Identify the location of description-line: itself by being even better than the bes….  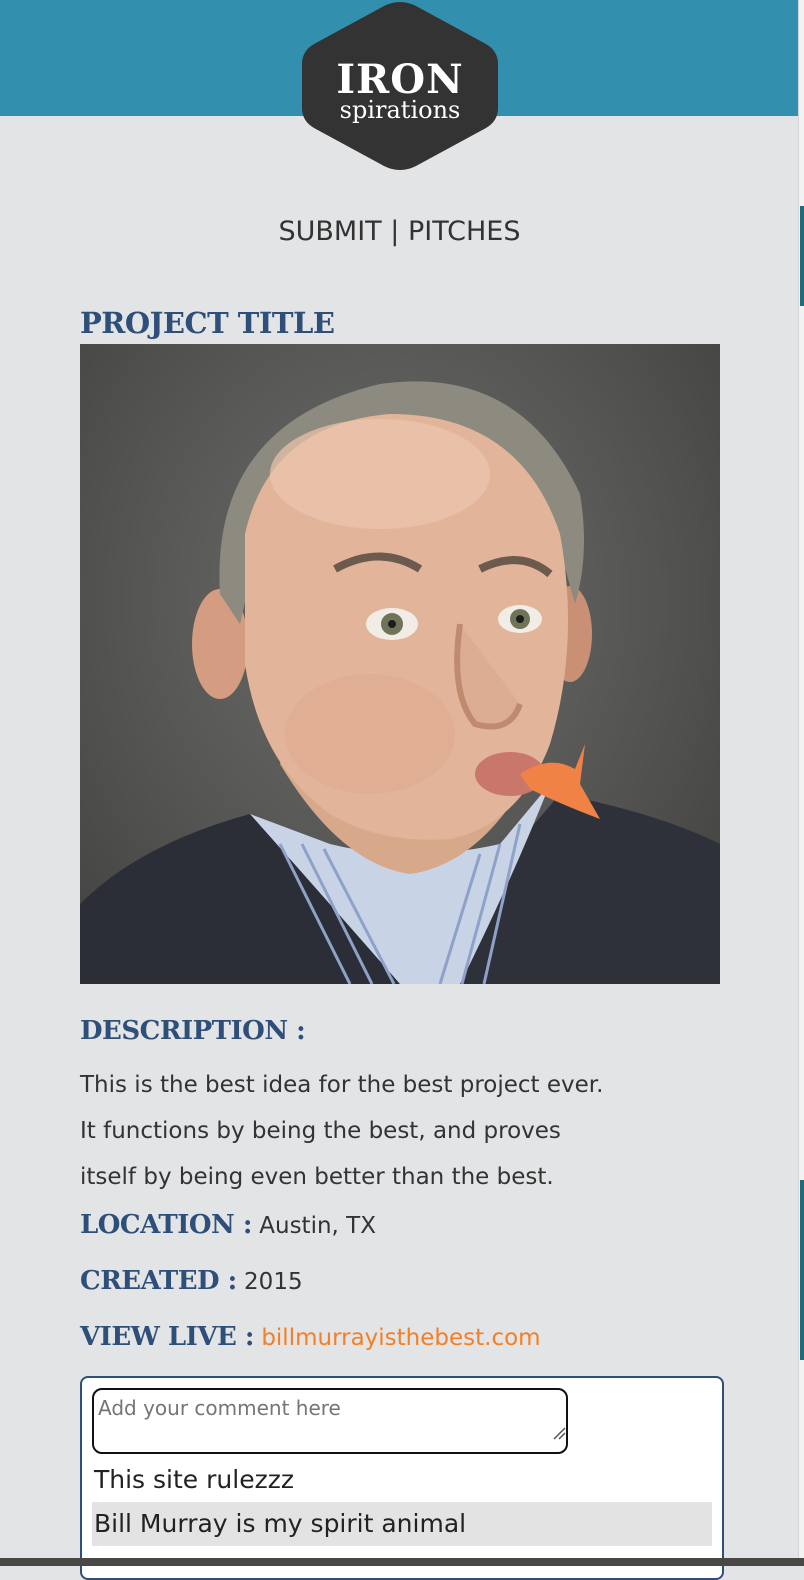
(317, 1177).